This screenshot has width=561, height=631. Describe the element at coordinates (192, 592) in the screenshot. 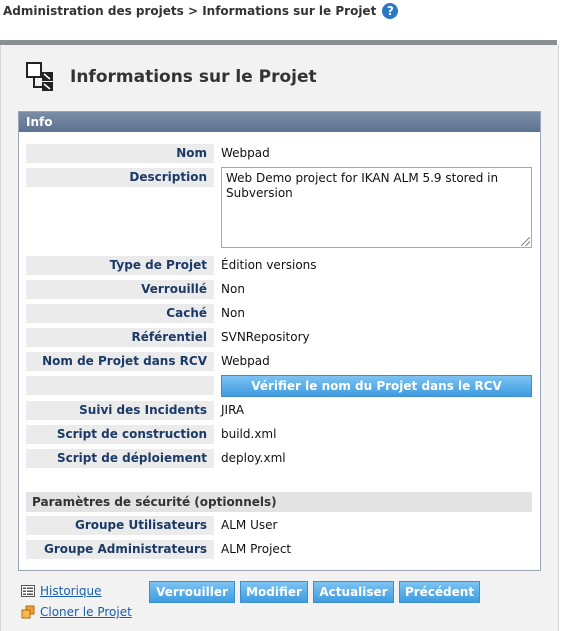

I see `lock-button: Verrouiller` at that location.